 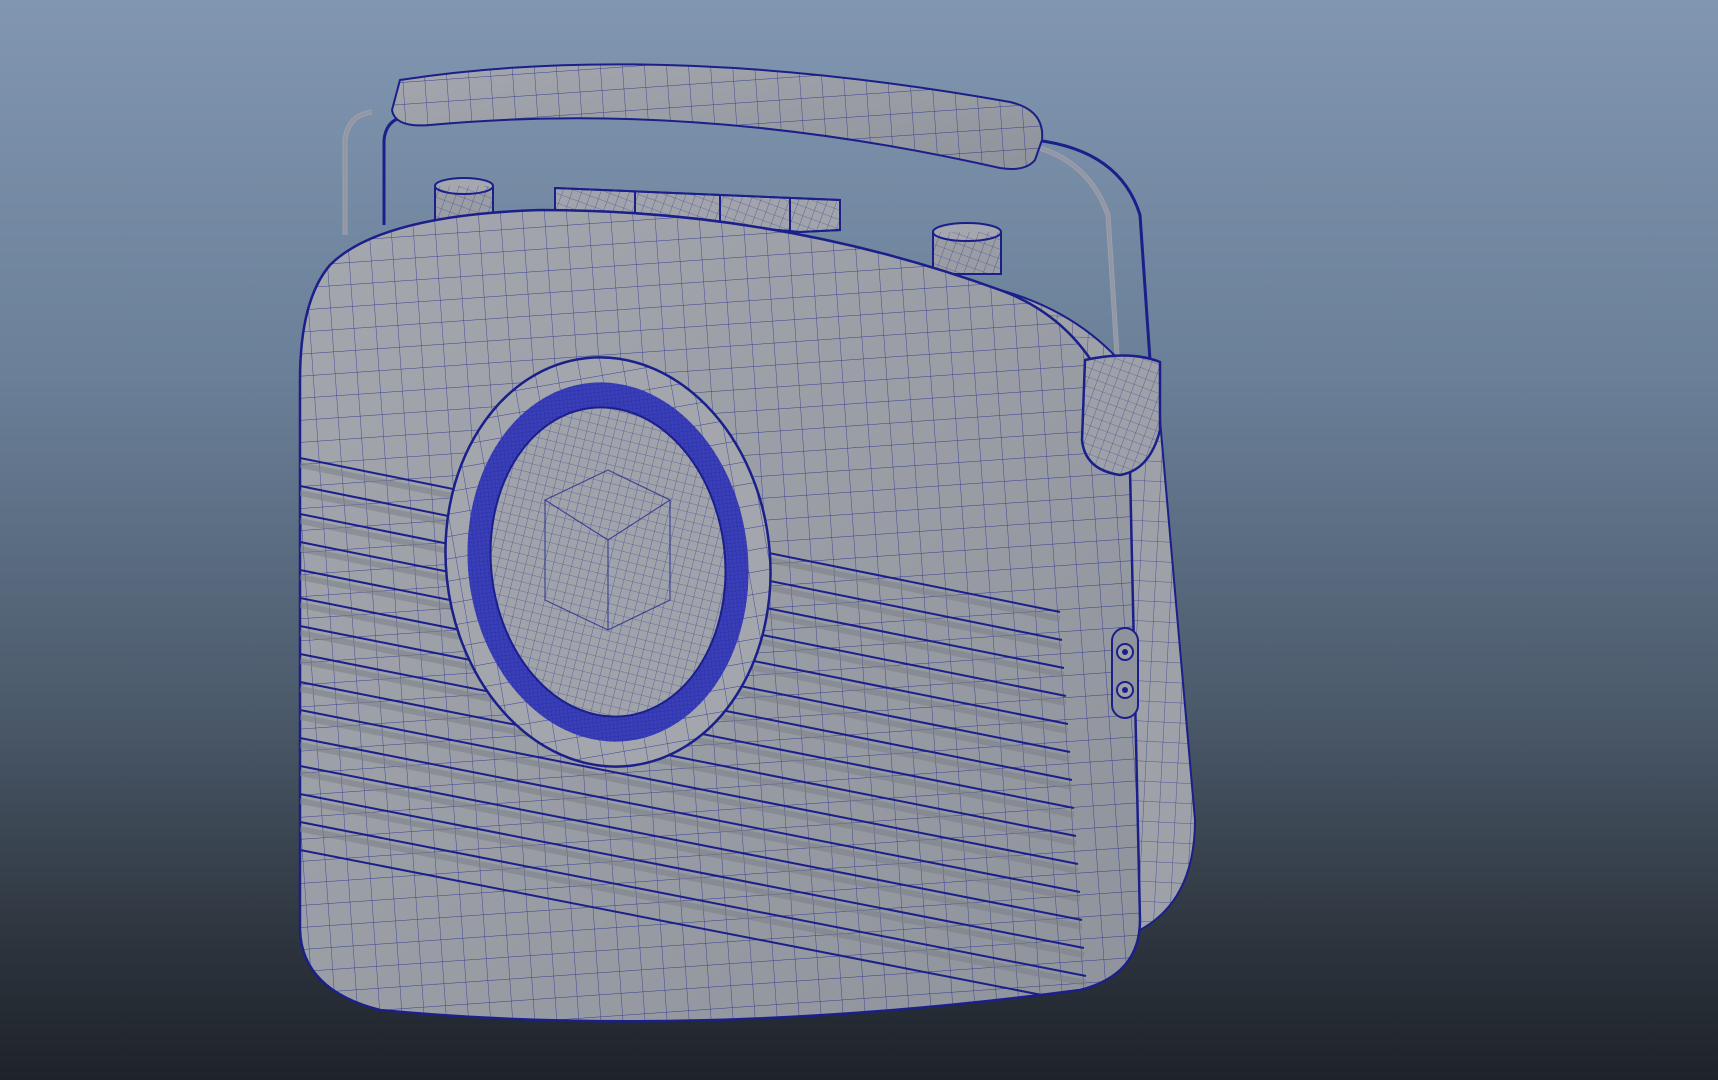 What do you see at coordinates (1125, 673) in the screenshot?
I see `side-input-jacks` at bounding box center [1125, 673].